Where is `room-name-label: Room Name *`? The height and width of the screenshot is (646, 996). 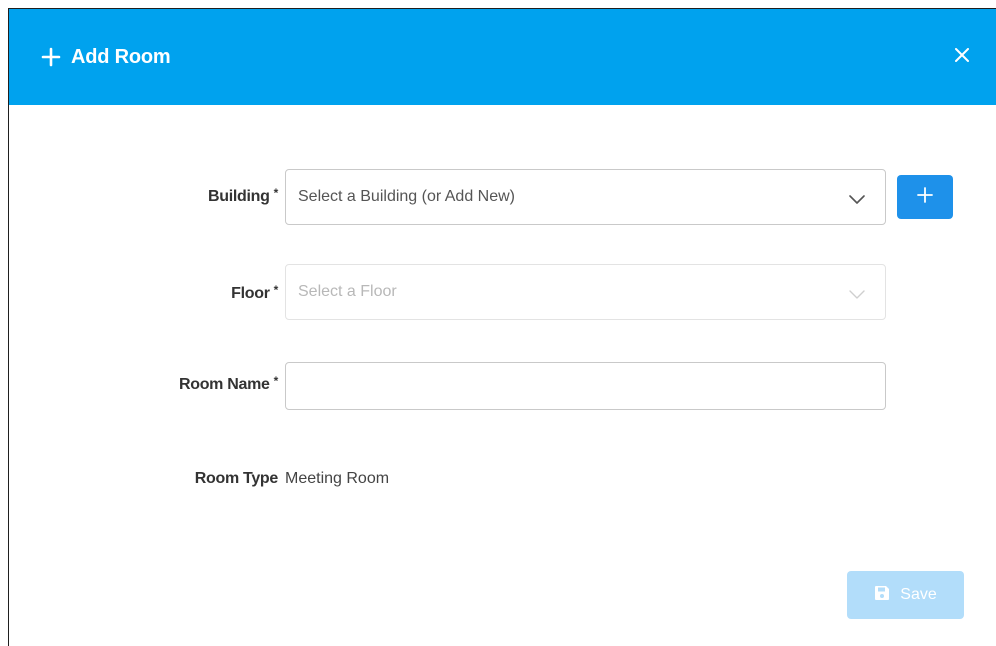
room-name-label: Room Name * is located at coordinates (228, 384).